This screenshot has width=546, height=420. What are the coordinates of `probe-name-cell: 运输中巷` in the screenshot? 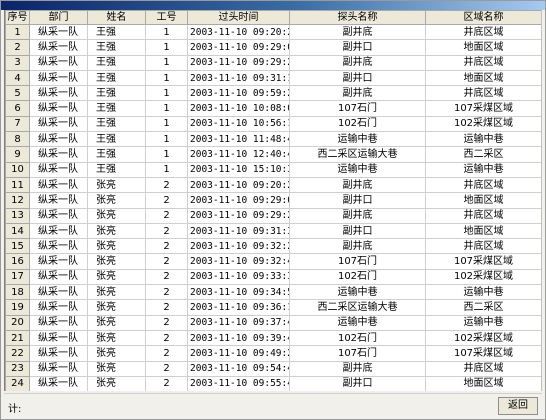 It's located at (357, 322).